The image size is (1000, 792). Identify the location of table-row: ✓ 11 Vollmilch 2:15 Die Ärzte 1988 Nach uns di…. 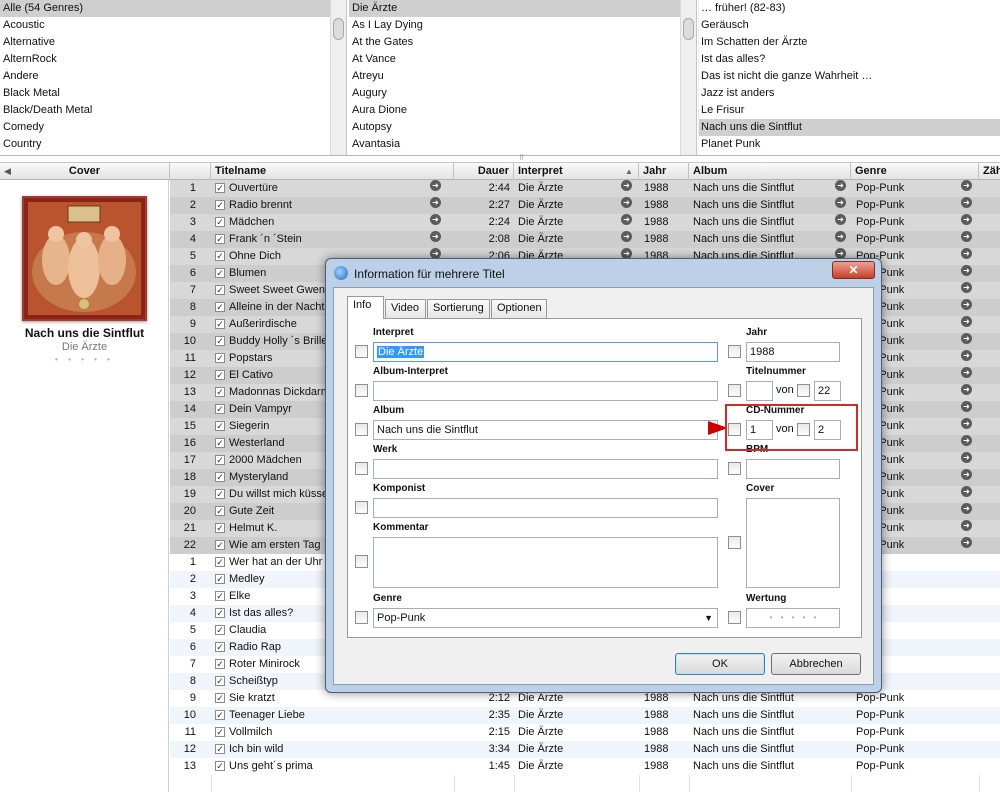
(585, 732).